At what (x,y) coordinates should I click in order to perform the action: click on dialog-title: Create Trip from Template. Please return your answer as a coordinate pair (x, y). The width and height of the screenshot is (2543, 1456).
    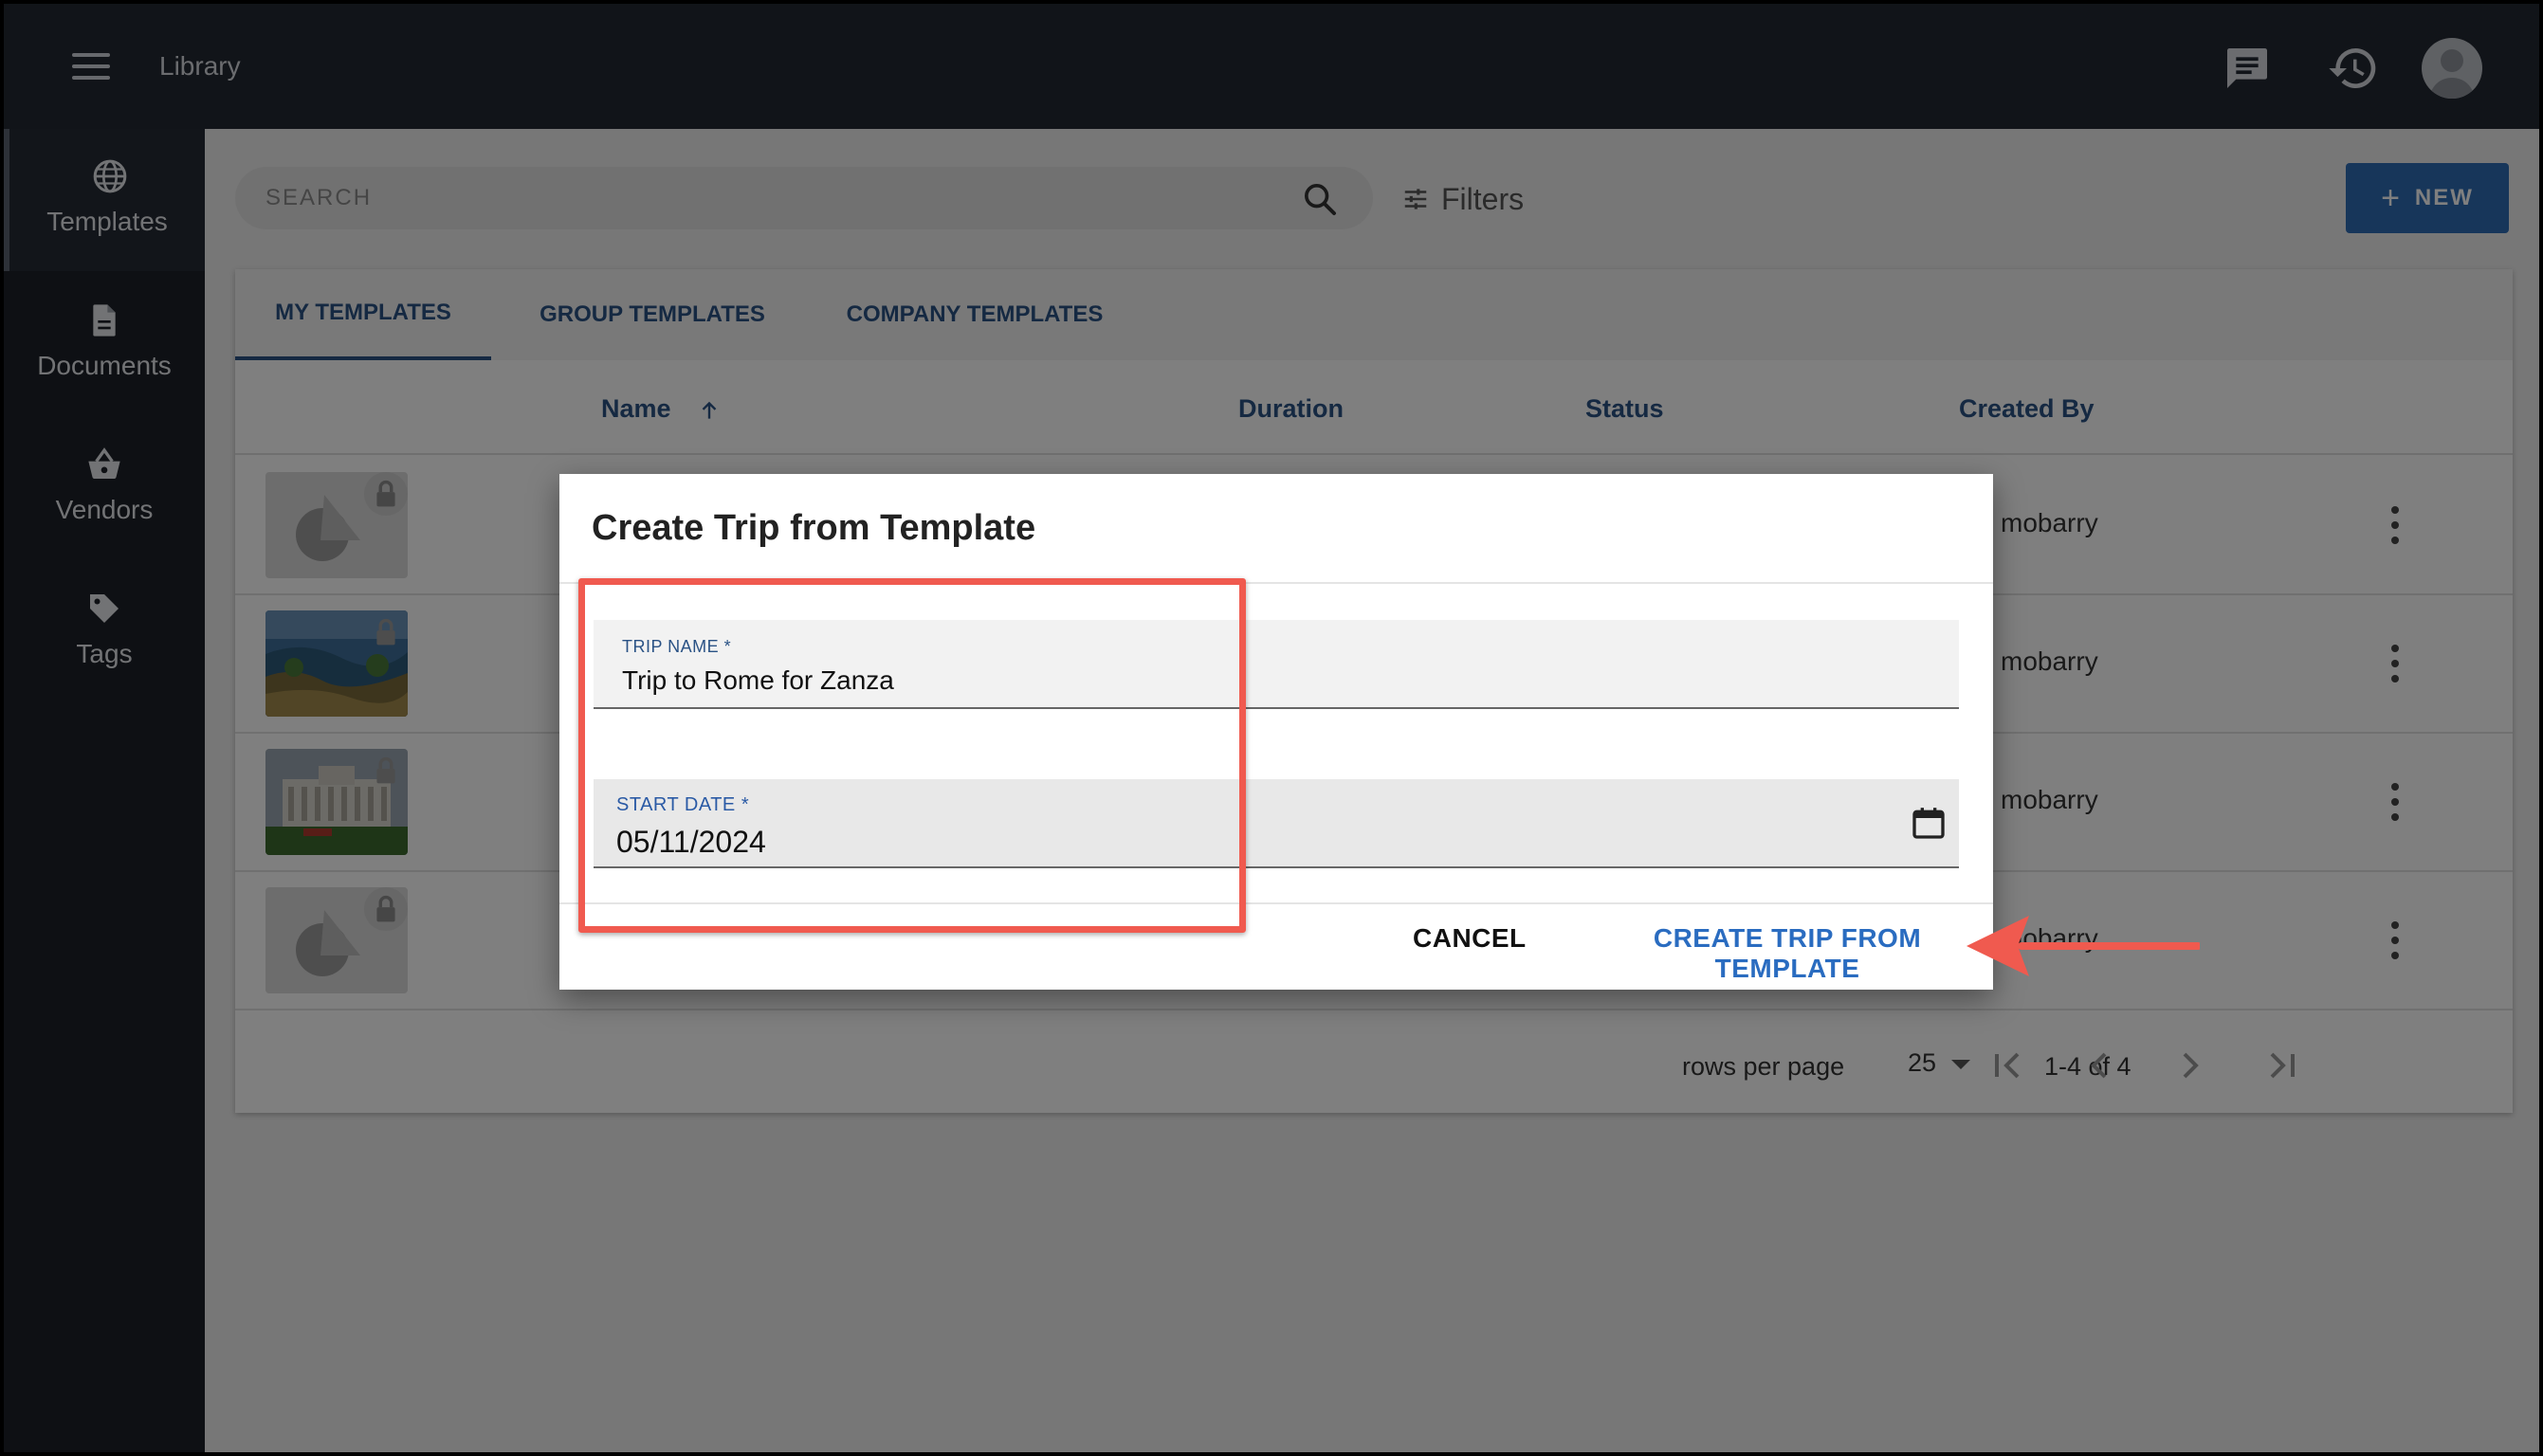
    Looking at the image, I should click on (814, 528).